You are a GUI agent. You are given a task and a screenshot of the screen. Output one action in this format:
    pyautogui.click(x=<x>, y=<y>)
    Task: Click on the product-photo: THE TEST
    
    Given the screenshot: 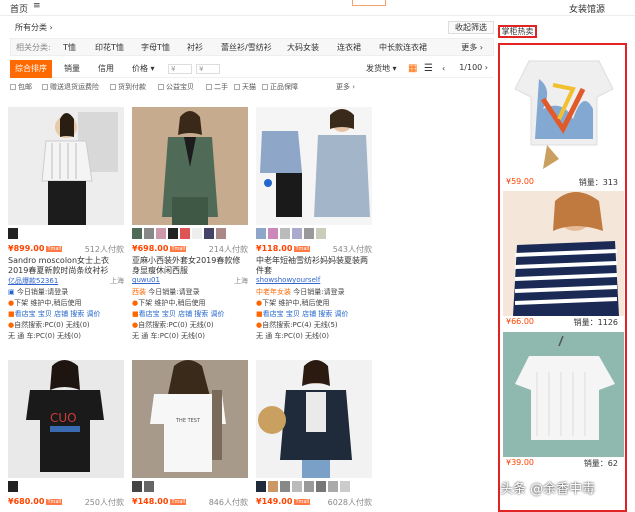 What is the action you would take?
    pyautogui.click(x=190, y=419)
    